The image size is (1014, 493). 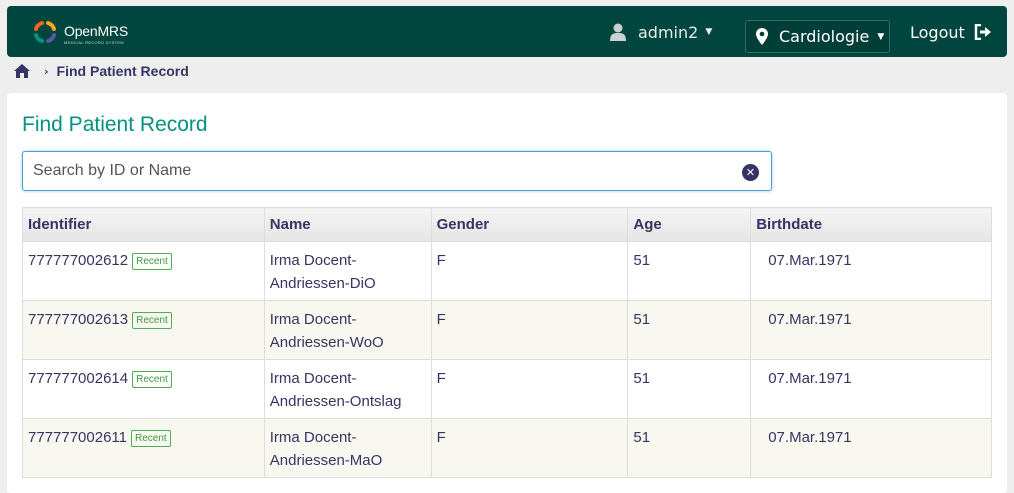 What do you see at coordinates (618, 32) in the screenshot?
I see `user-icon` at bounding box center [618, 32].